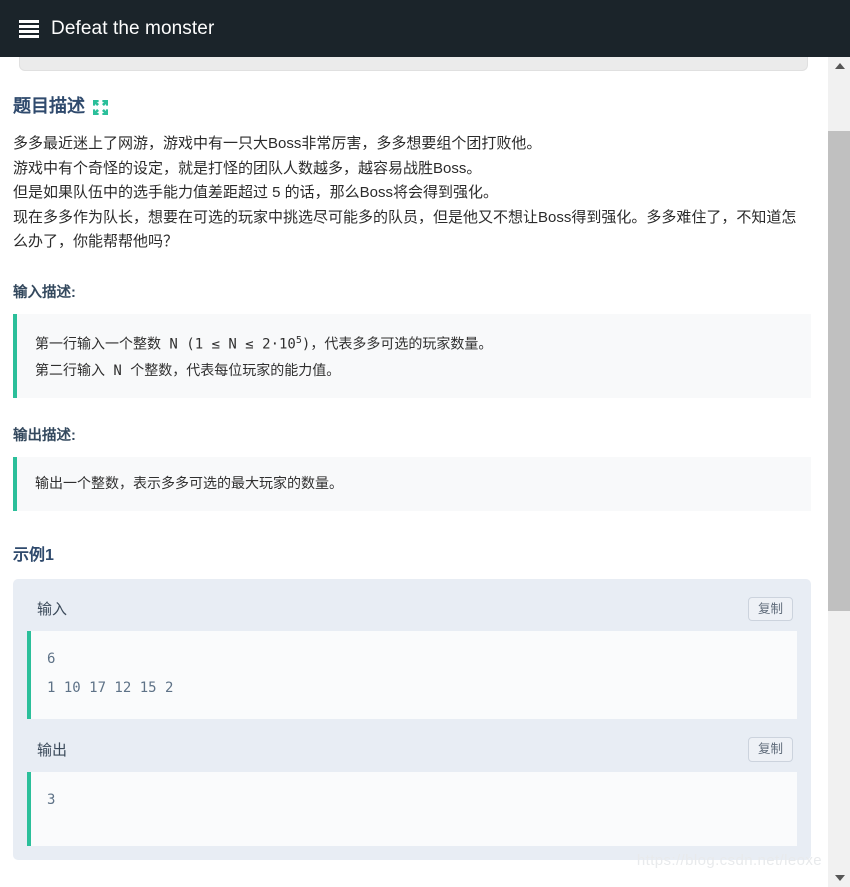 This screenshot has height=887, width=850. What do you see at coordinates (412, 725) in the screenshot?
I see `example-divider` at bounding box center [412, 725].